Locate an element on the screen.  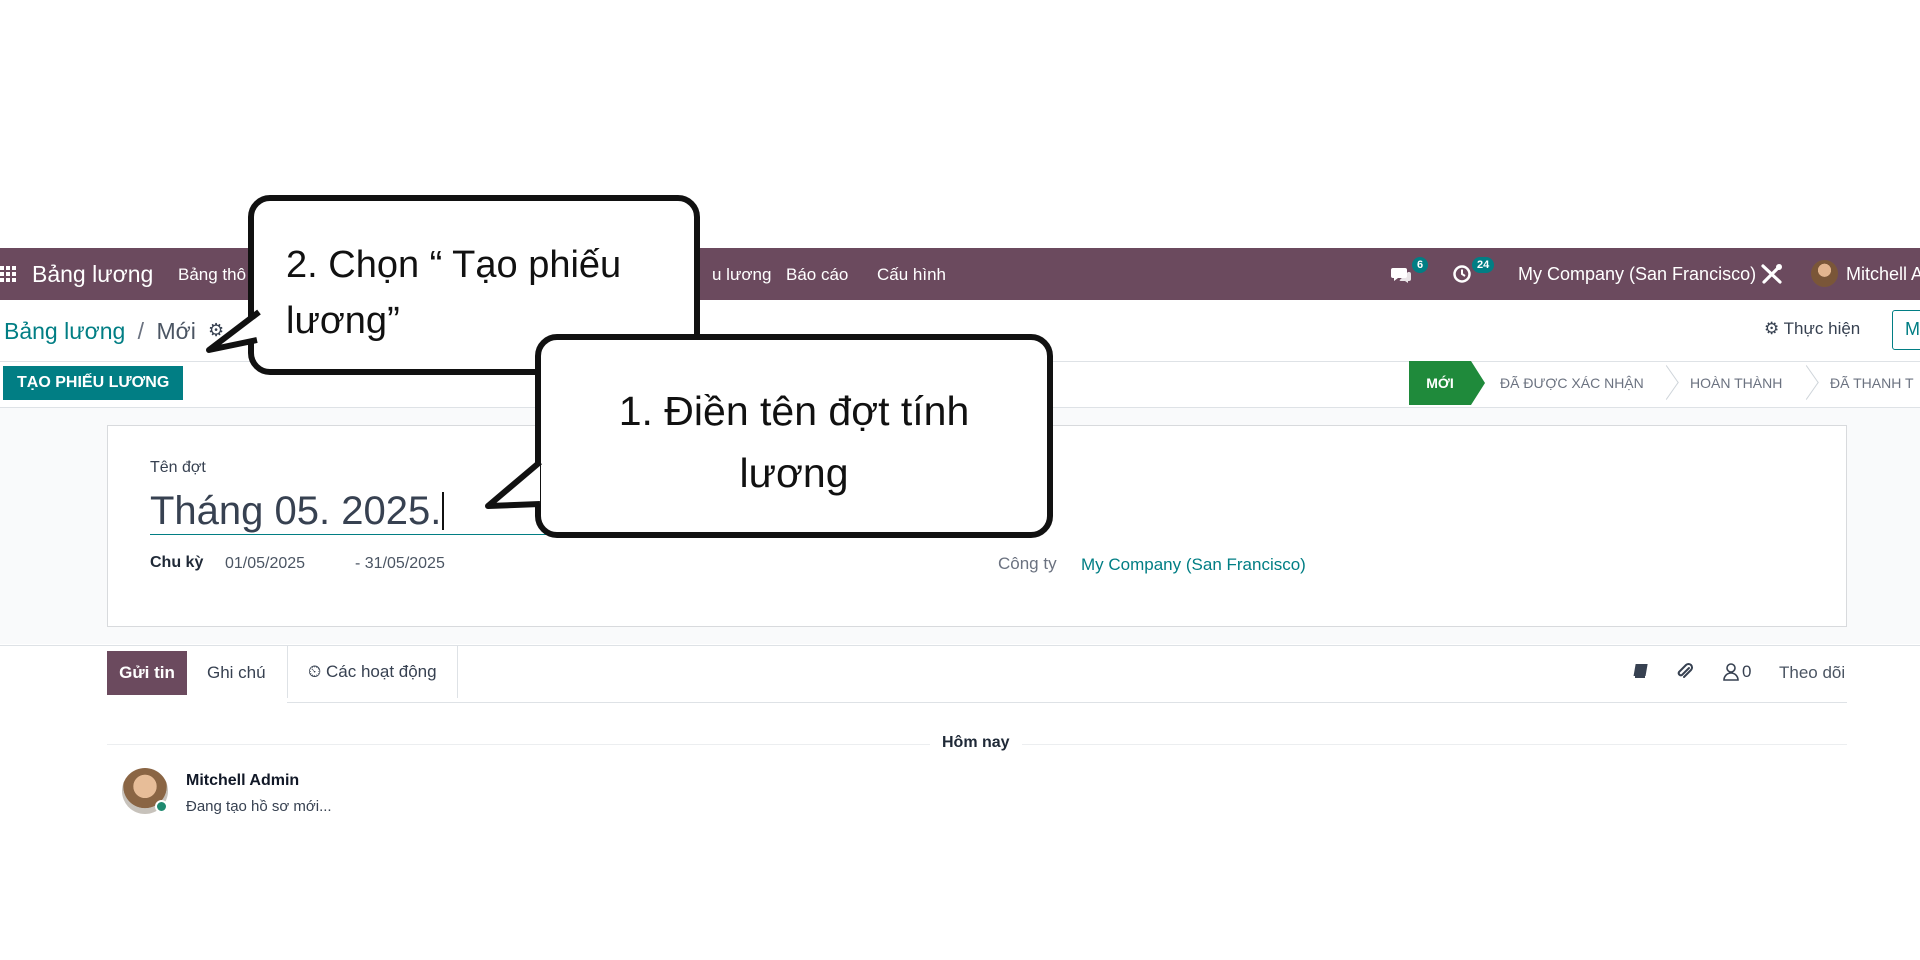
date-separator-label: Hôm nay is located at coordinates (976, 743).